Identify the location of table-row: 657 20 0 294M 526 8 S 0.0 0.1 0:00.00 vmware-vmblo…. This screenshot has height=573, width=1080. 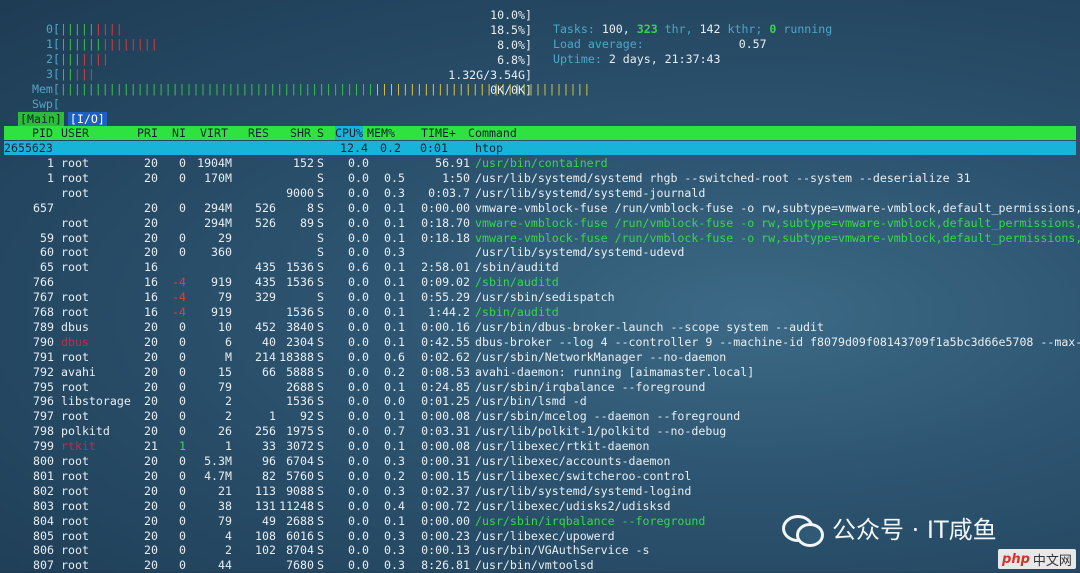
(542, 208).